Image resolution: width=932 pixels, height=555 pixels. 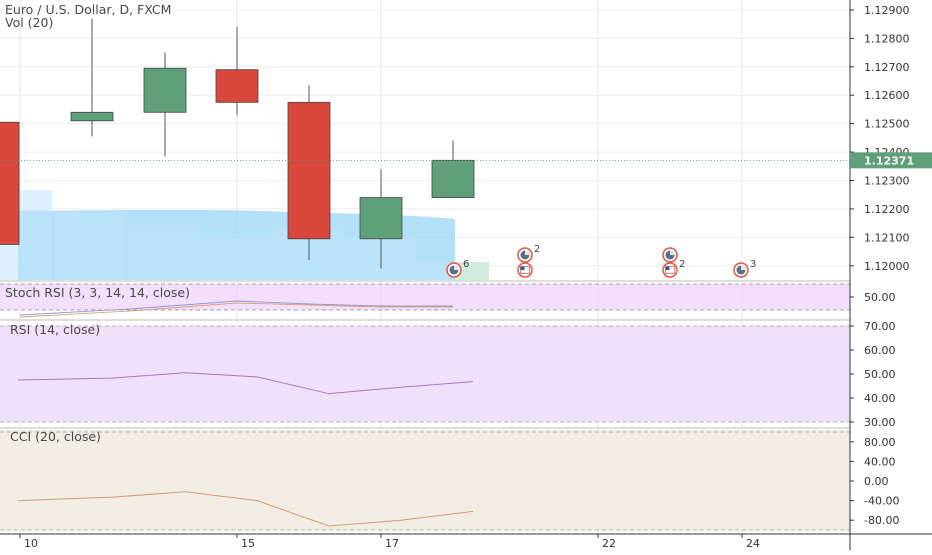 What do you see at coordinates (880, 350) in the screenshot?
I see `rsi-tick-label: 60.00` at bounding box center [880, 350].